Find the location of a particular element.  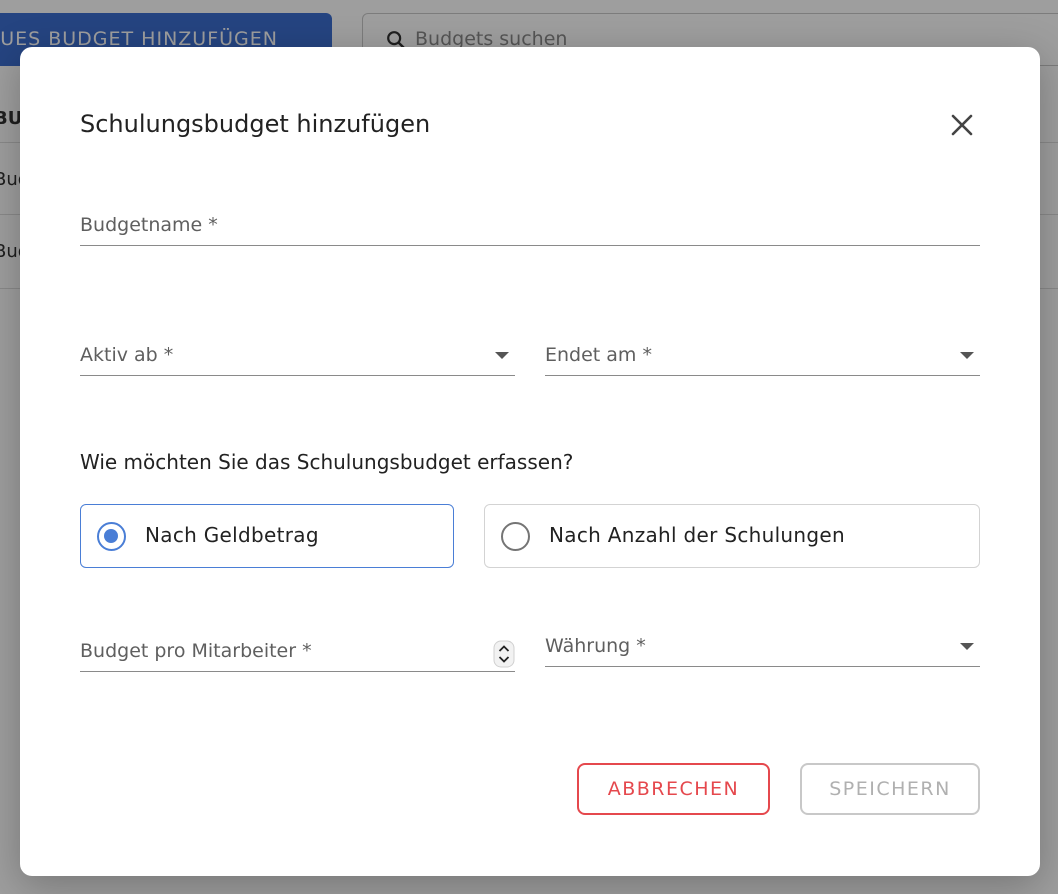

cancel-button: ABBRECHEN is located at coordinates (673, 789).